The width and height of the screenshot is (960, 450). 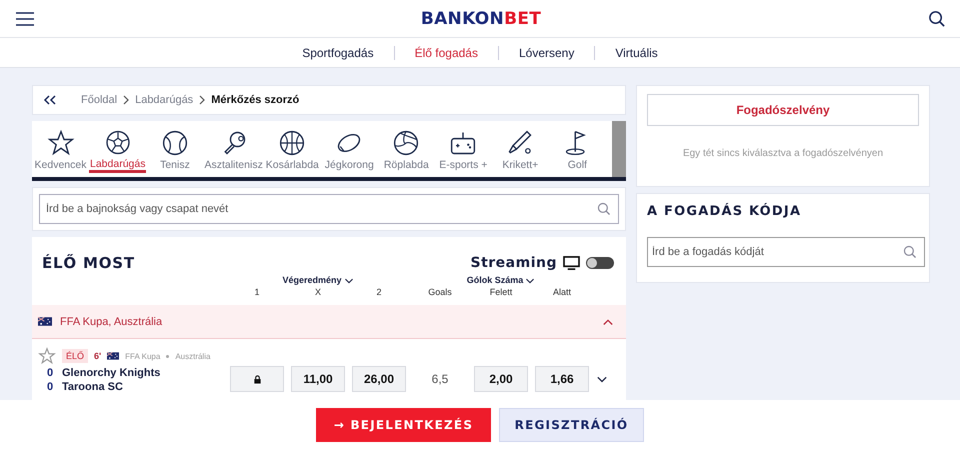 What do you see at coordinates (546, 53) in the screenshot?
I see `nav-link: Lóverseny` at bounding box center [546, 53].